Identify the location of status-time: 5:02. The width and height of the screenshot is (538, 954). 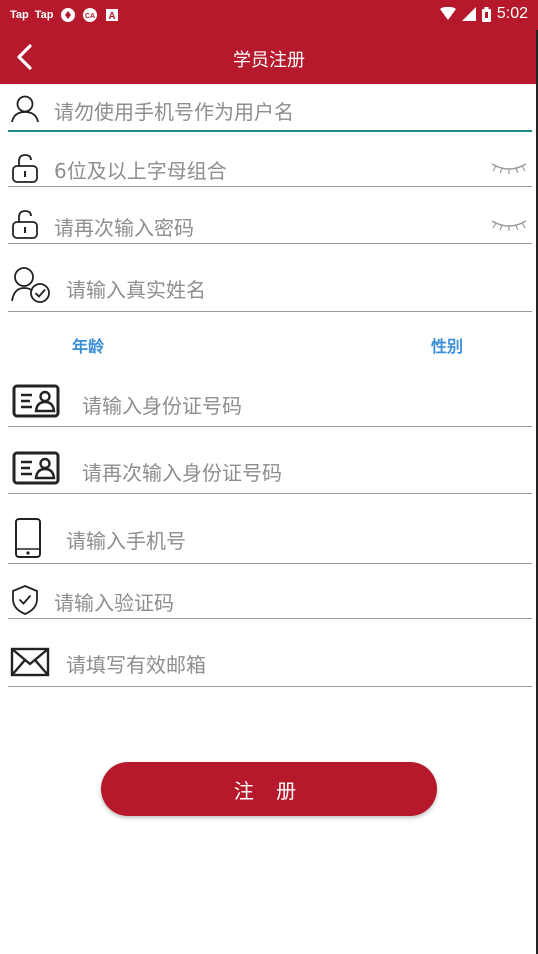
(512, 13).